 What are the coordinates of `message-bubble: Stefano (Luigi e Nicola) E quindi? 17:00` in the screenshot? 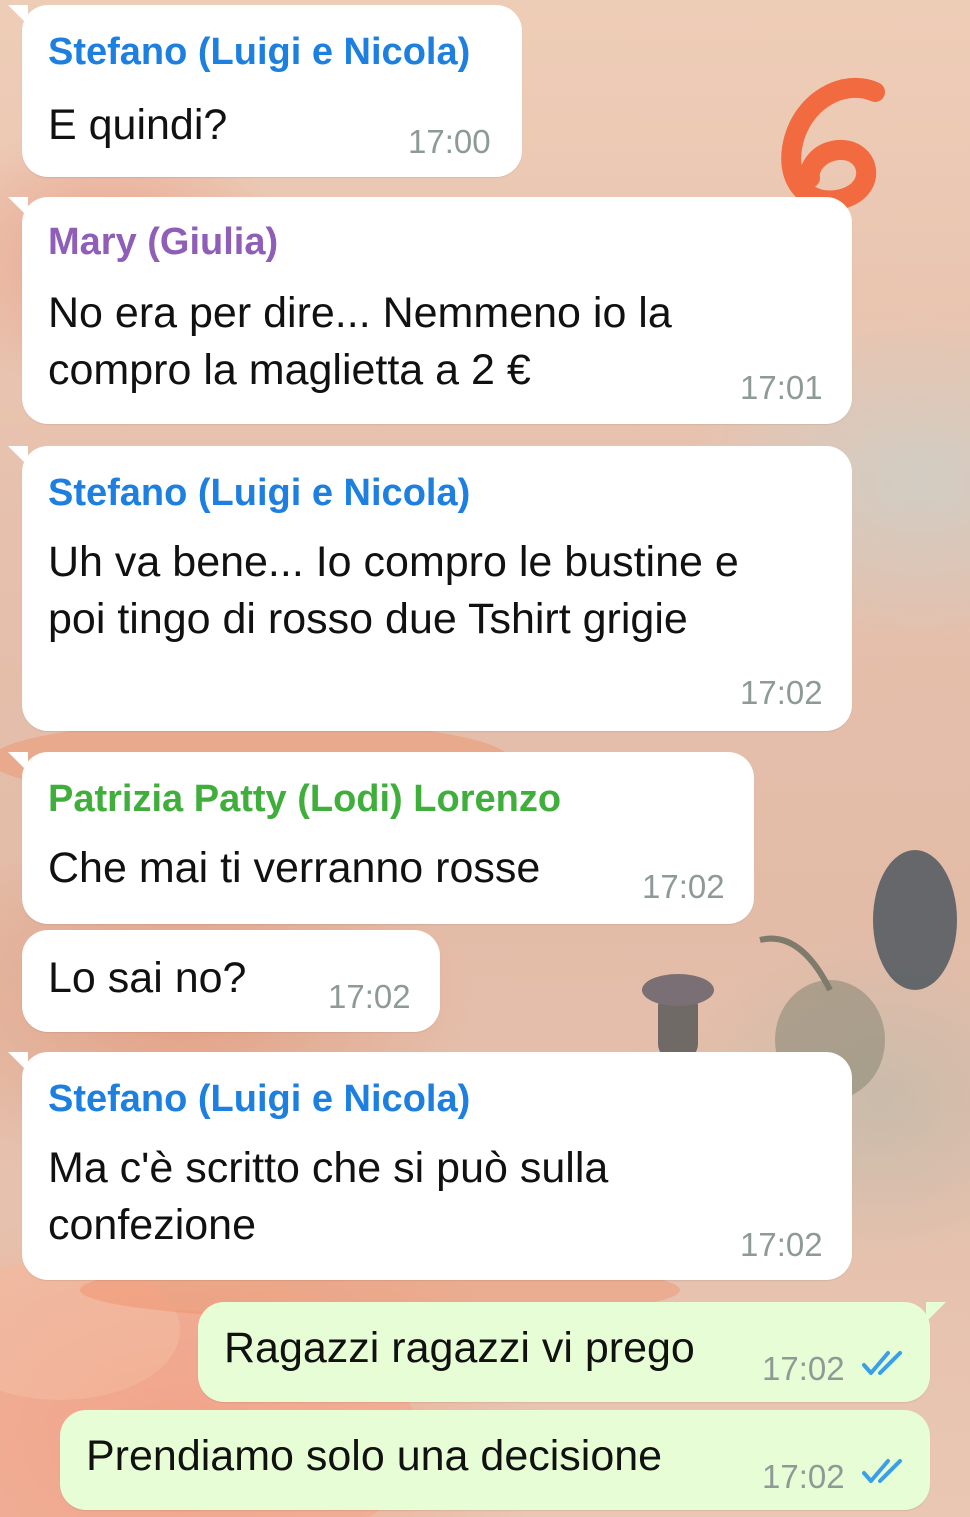 It's located at (265, 91).